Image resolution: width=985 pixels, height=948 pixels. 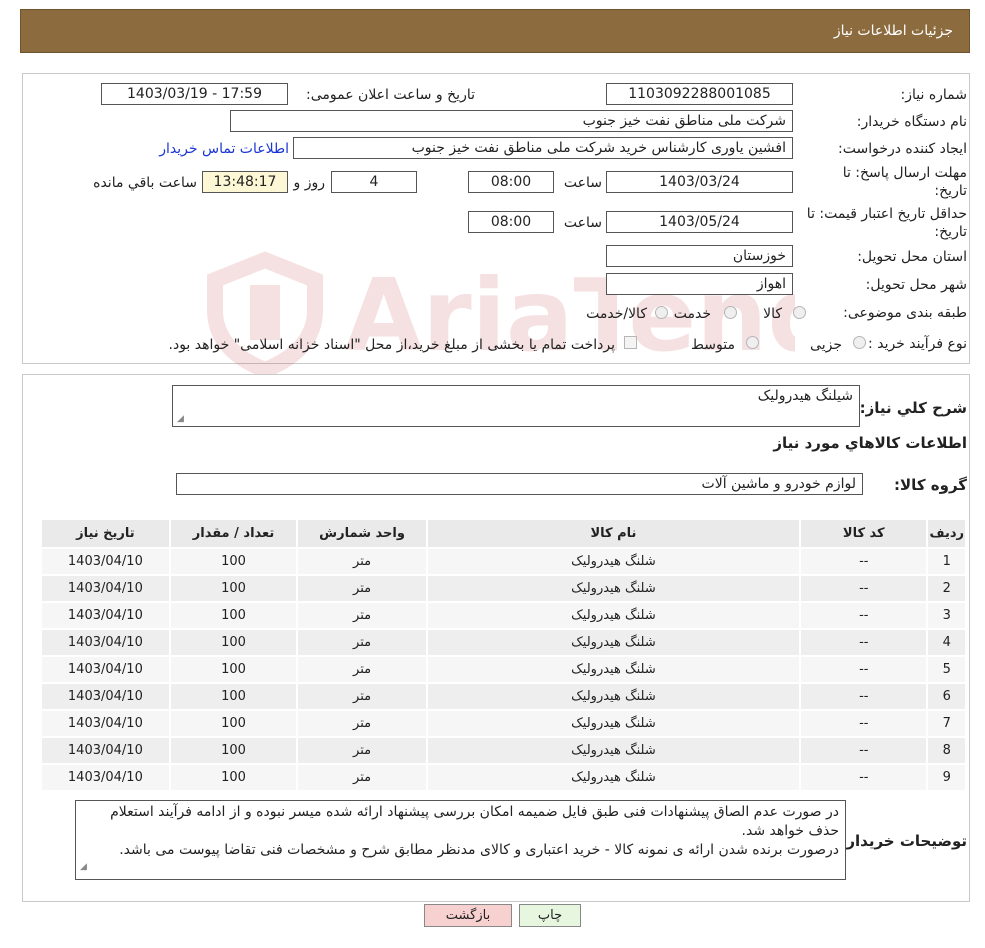 What do you see at coordinates (511, 222) in the screenshot?
I see `validity-time-field: 08:00` at bounding box center [511, 222].